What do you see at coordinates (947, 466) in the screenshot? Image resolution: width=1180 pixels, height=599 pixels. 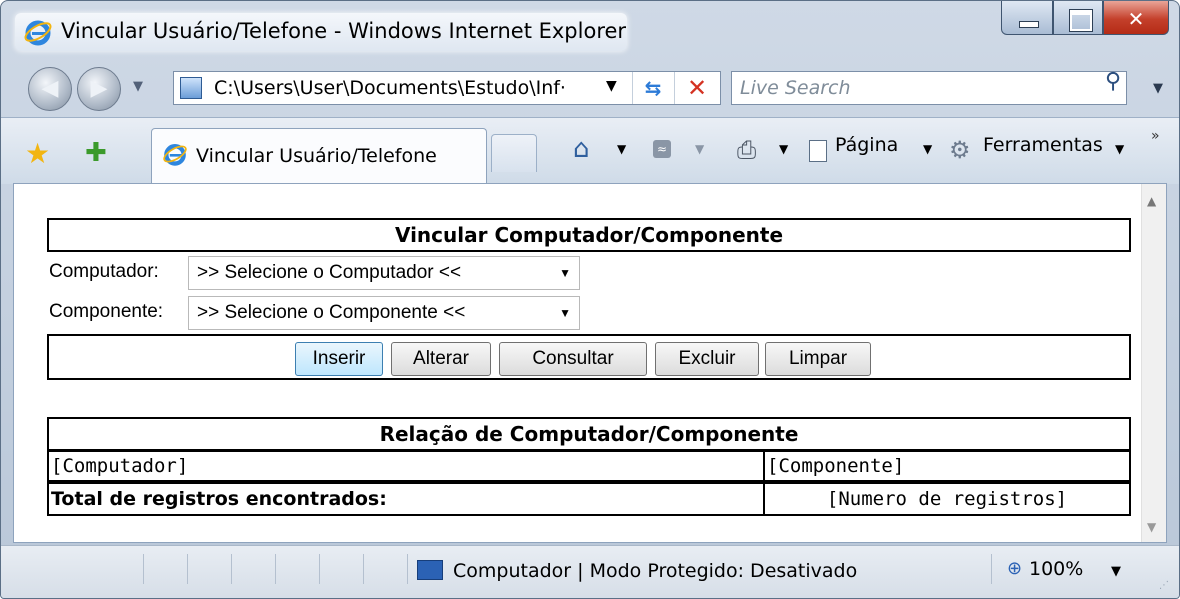 I see `col-componente: [Componente]` at bounding box center [947, 466].